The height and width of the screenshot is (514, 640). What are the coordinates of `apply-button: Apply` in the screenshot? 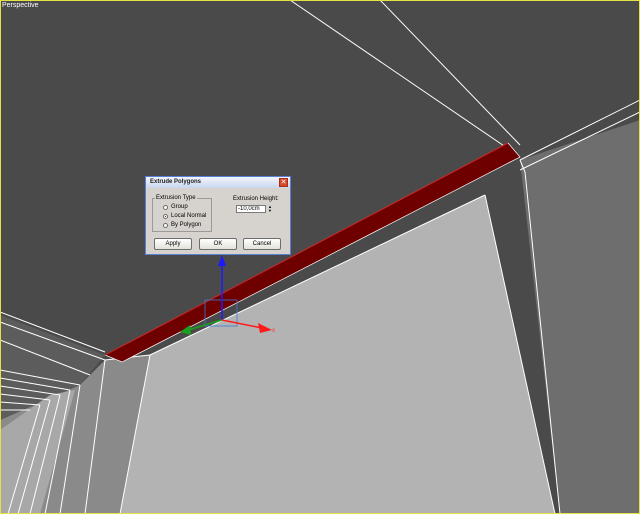 It's located at (173, 244).